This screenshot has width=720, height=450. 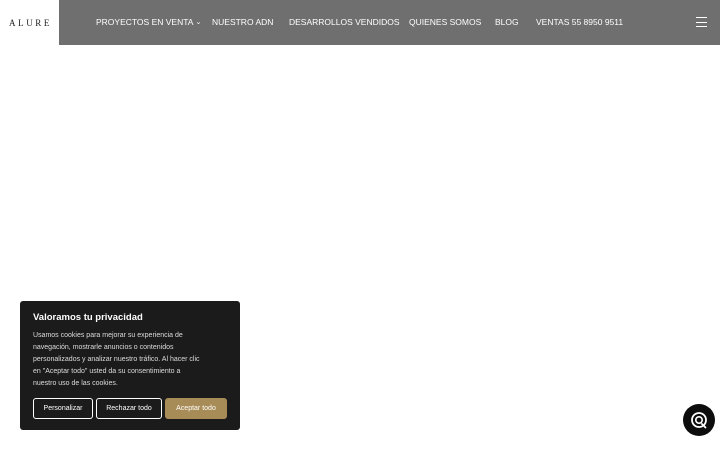 I want to click on chevron-down-icon: ⌄, so click(x=198, y=22).